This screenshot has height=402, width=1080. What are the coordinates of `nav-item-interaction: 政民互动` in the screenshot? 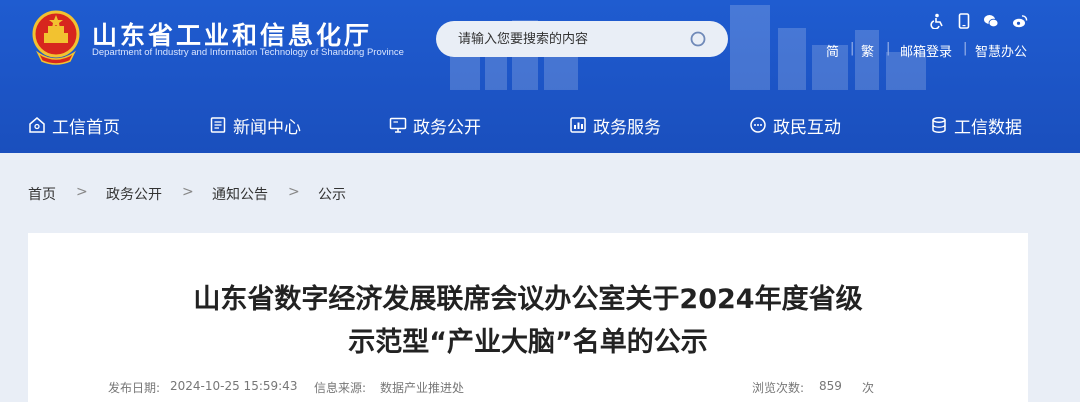 It's located at (795, 125).